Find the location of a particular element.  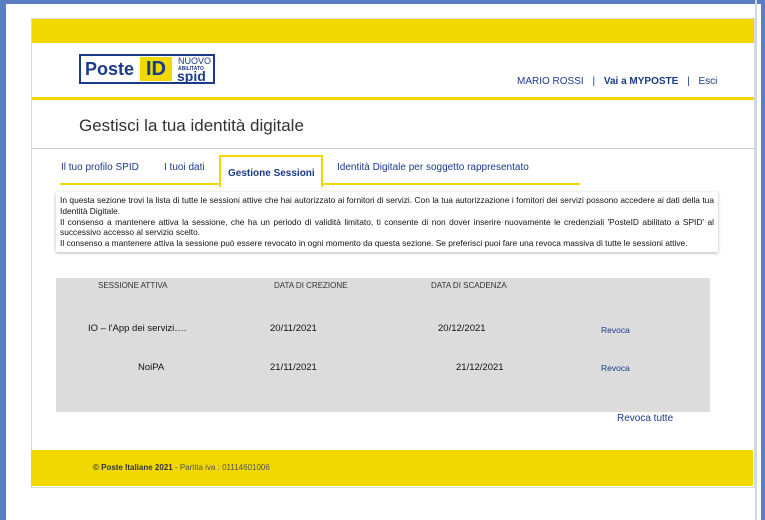

tab-profilo-spid: Il tuo profilo SPID is located at coordinates (100, 167).